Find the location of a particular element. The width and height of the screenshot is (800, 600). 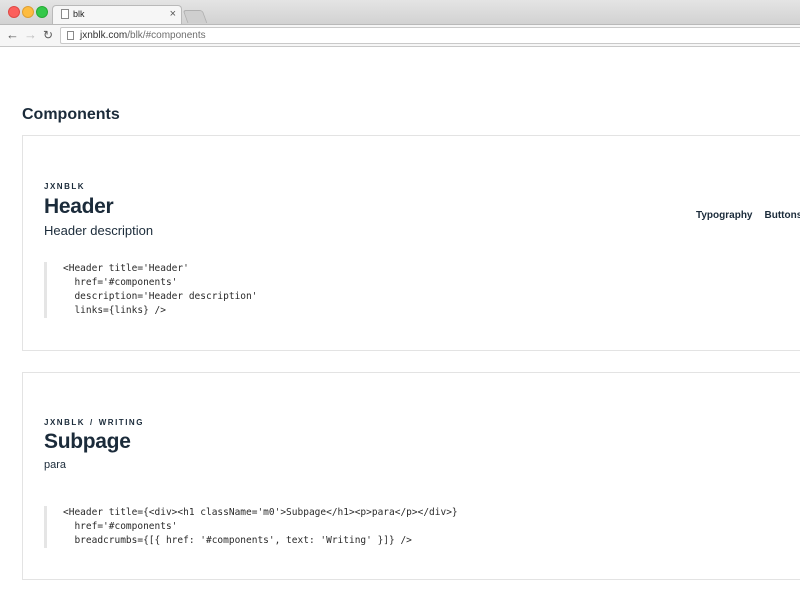

breadcrumb-root: JXNBLK is located at coordinates (64, 422).